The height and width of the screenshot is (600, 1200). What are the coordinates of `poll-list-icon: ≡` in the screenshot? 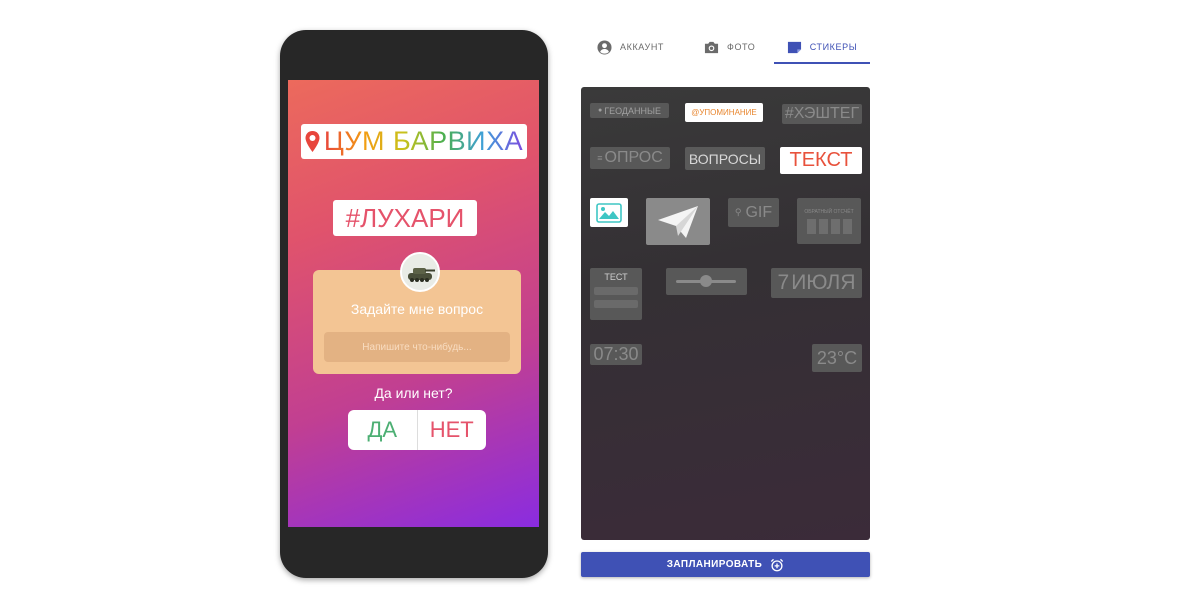 It's located at (600, 158).